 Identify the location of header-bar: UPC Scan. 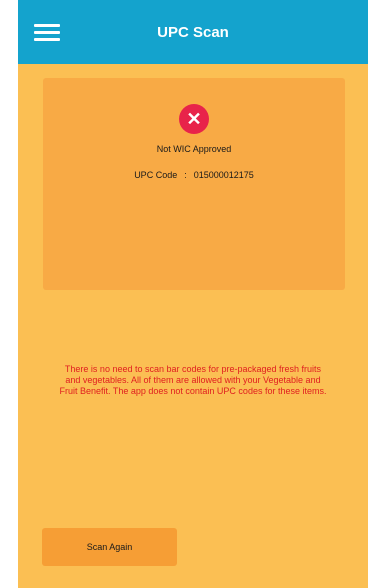
(193, 32).